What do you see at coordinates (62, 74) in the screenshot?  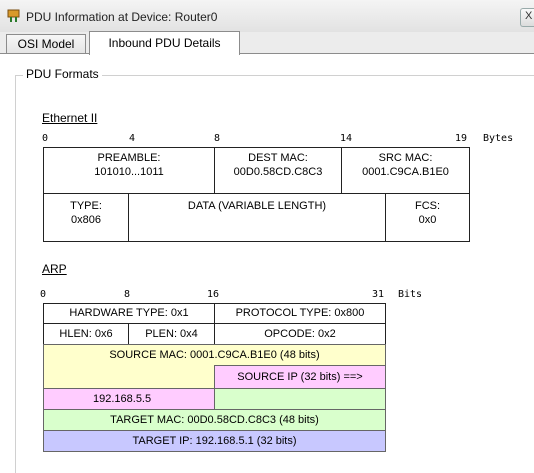 I see `pdu-formats-label: PDU Formats` at bounding box center [62, 74].